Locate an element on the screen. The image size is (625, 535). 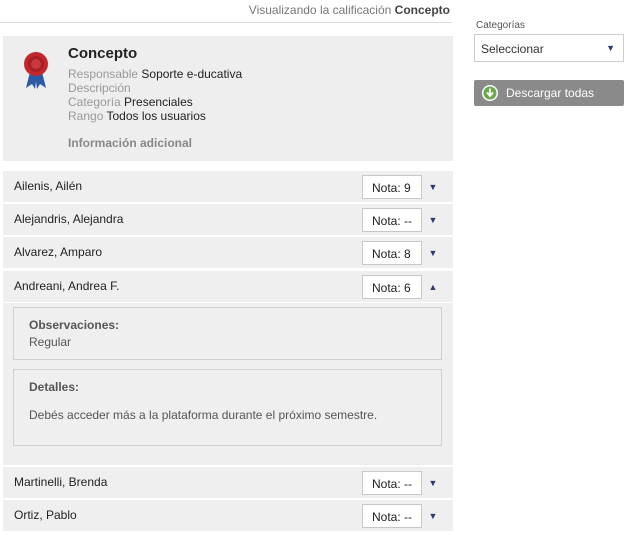
chevron-up-icon: ▲ is located at coordinates (433, 287).